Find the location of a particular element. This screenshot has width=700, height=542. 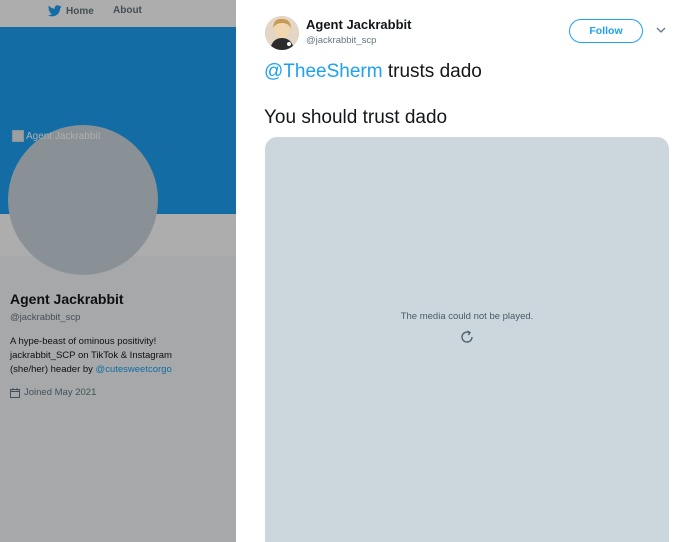

tweet-text-line-2: You should trust dado is located at coordinates (356, 117).